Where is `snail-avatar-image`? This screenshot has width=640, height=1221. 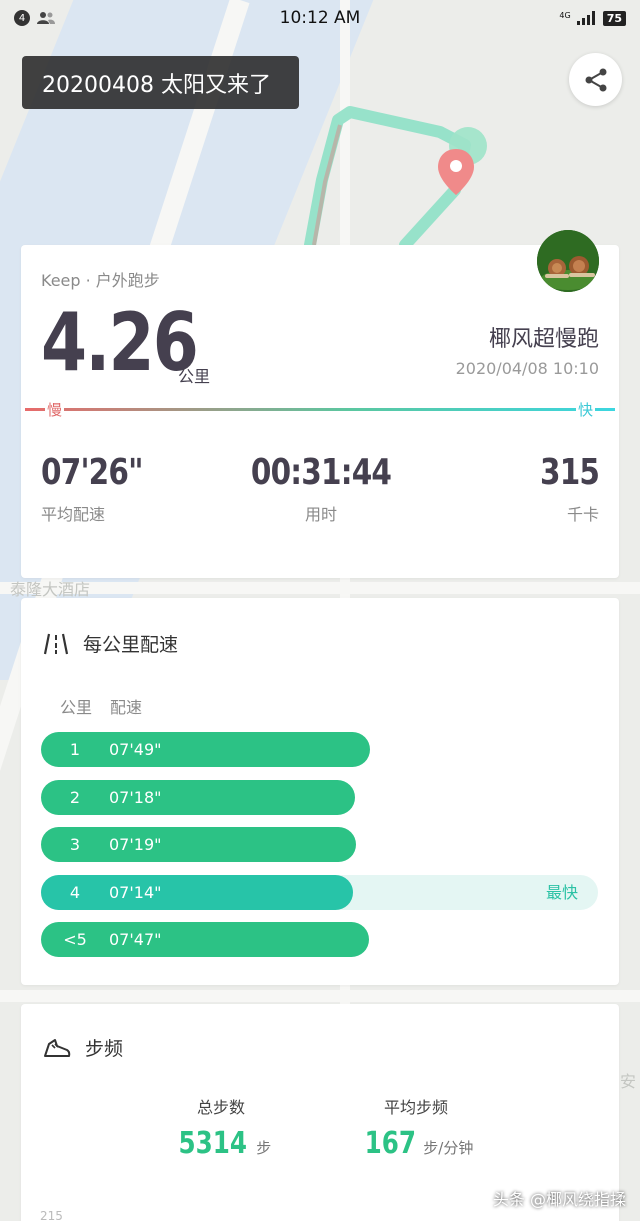
snail-avatar-image is located at coordinates (568, 261).